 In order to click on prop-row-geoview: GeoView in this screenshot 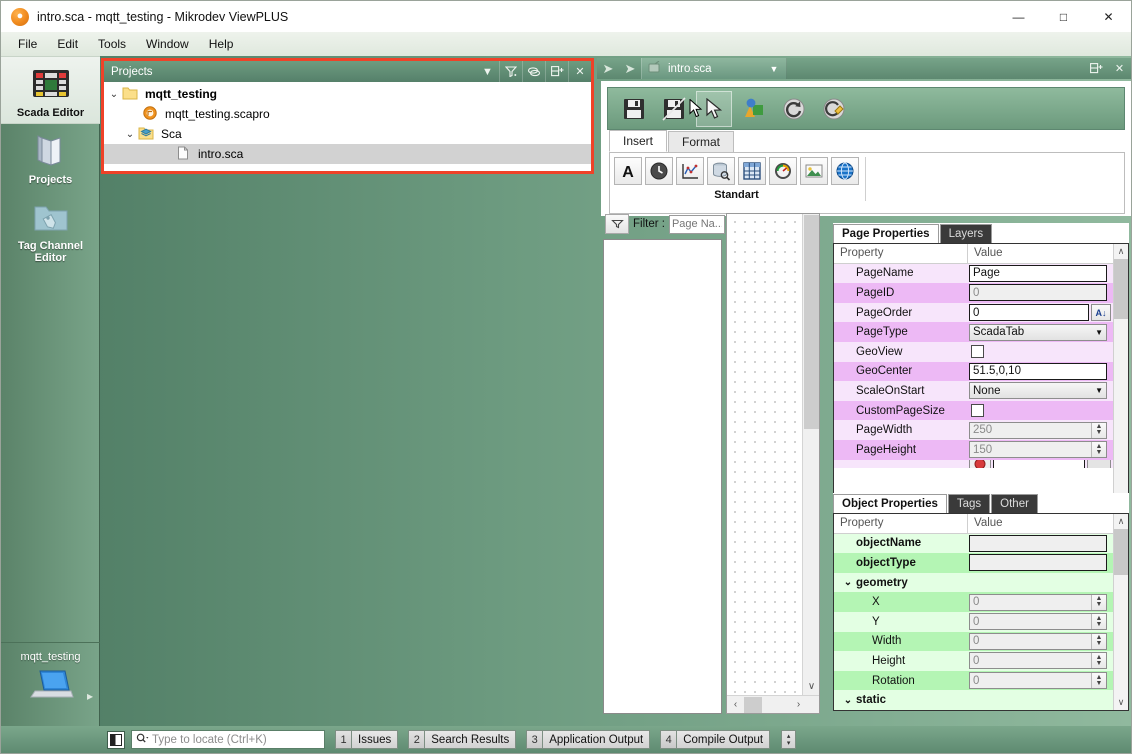, I will do `click(981, 351)`.